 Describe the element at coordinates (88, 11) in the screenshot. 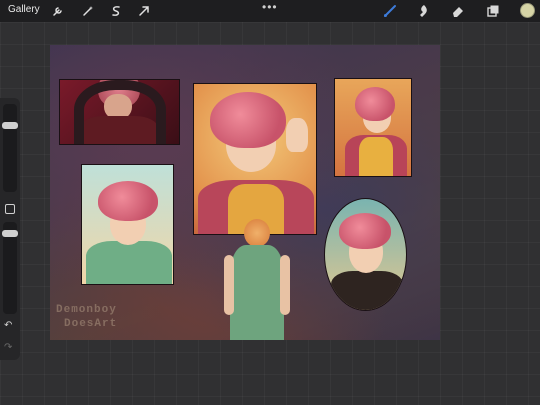

I see `magic-wand-icon` at that location.